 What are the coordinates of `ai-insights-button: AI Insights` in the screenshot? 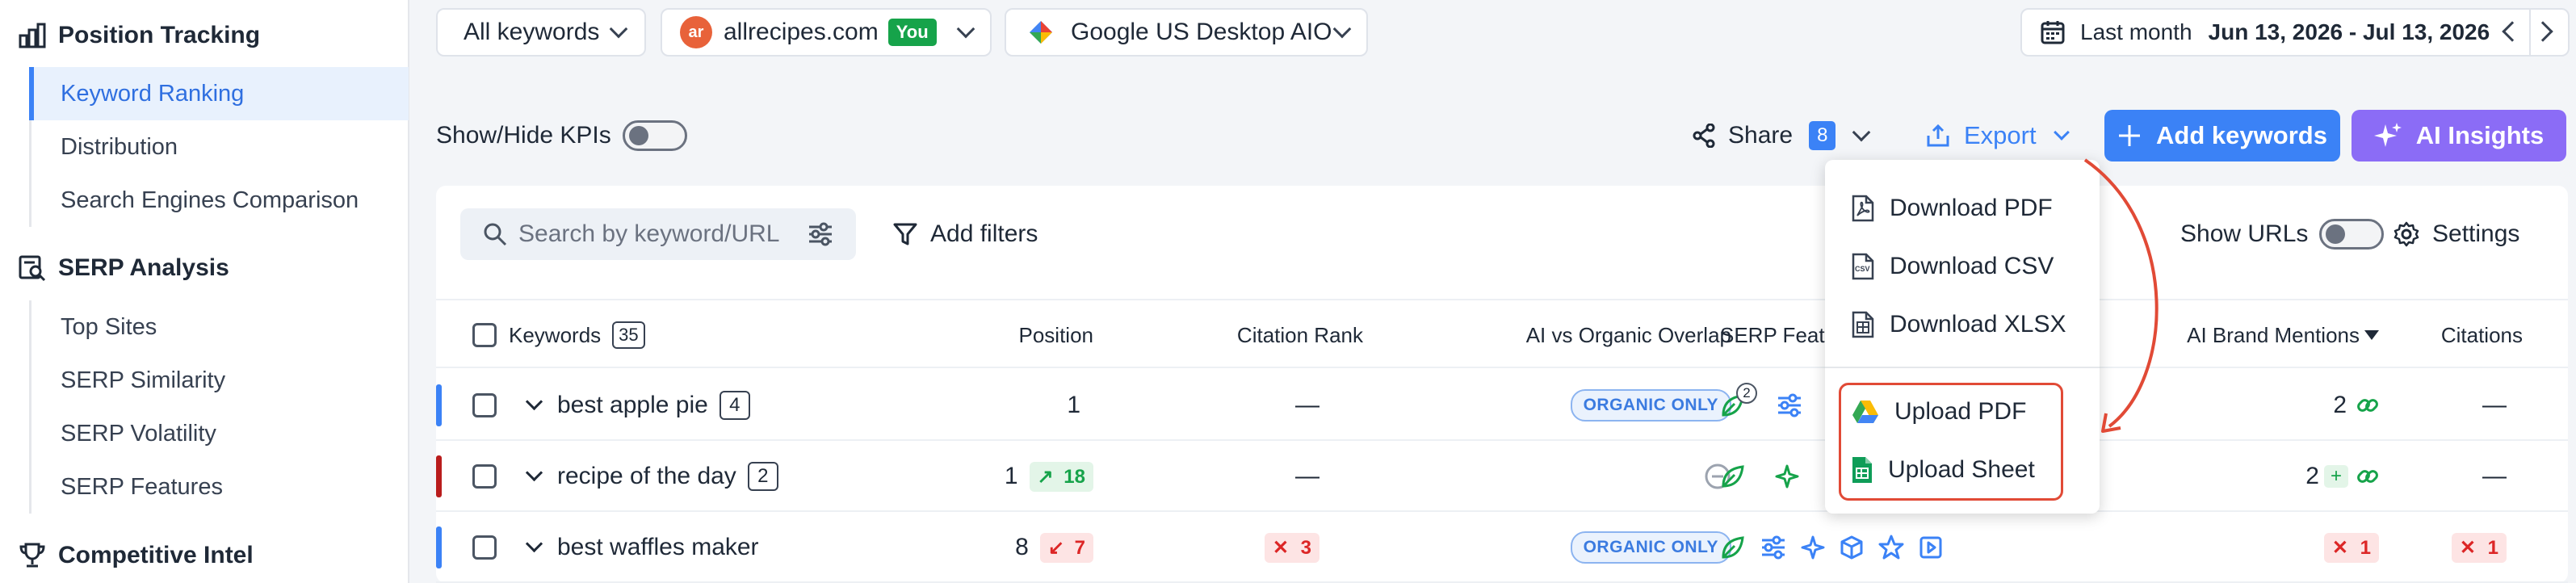 It's located at (2459, 135).